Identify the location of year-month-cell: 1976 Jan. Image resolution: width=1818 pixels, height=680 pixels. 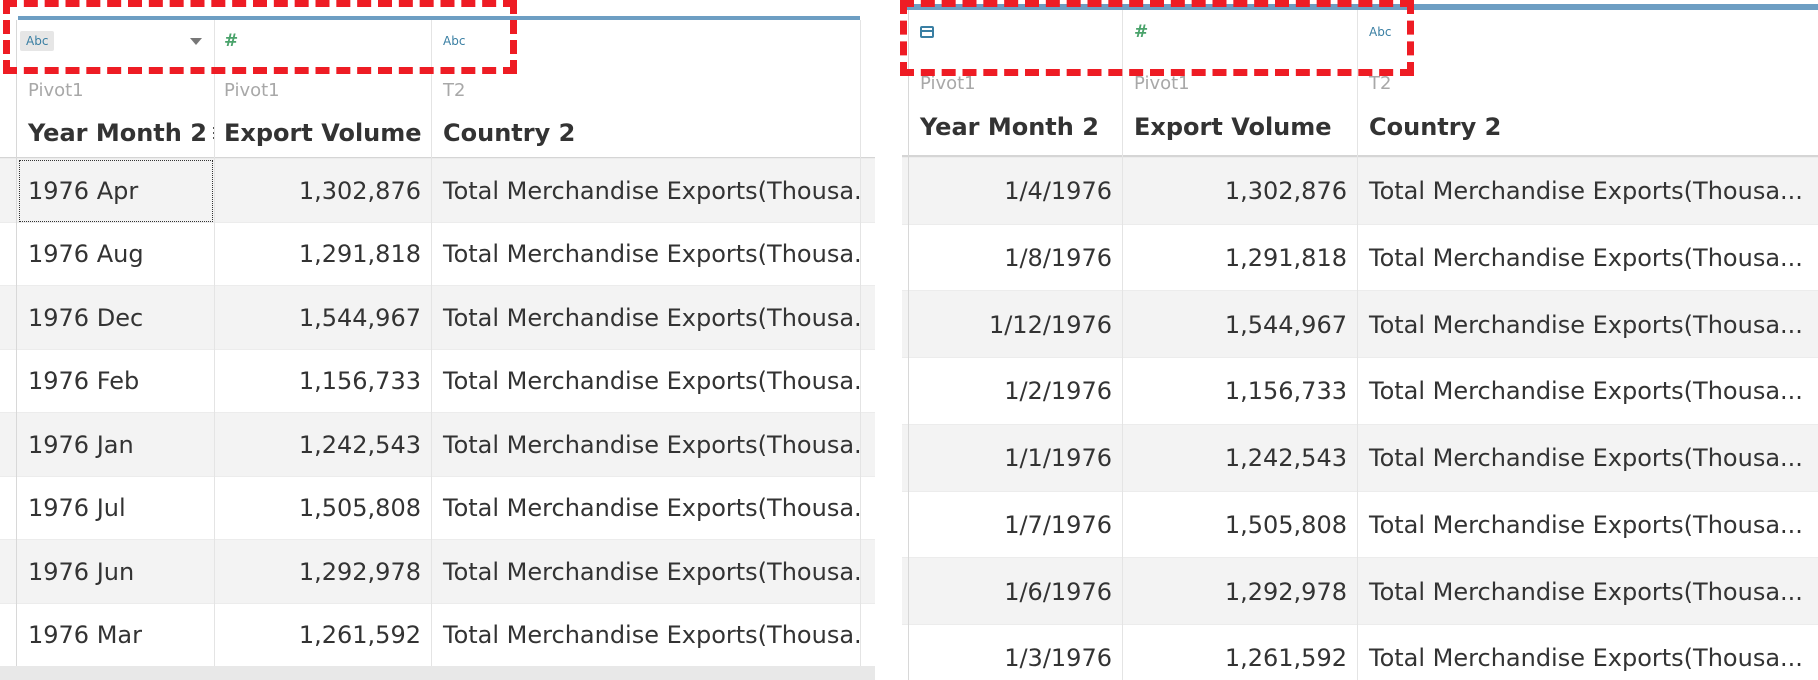
(116, 445).